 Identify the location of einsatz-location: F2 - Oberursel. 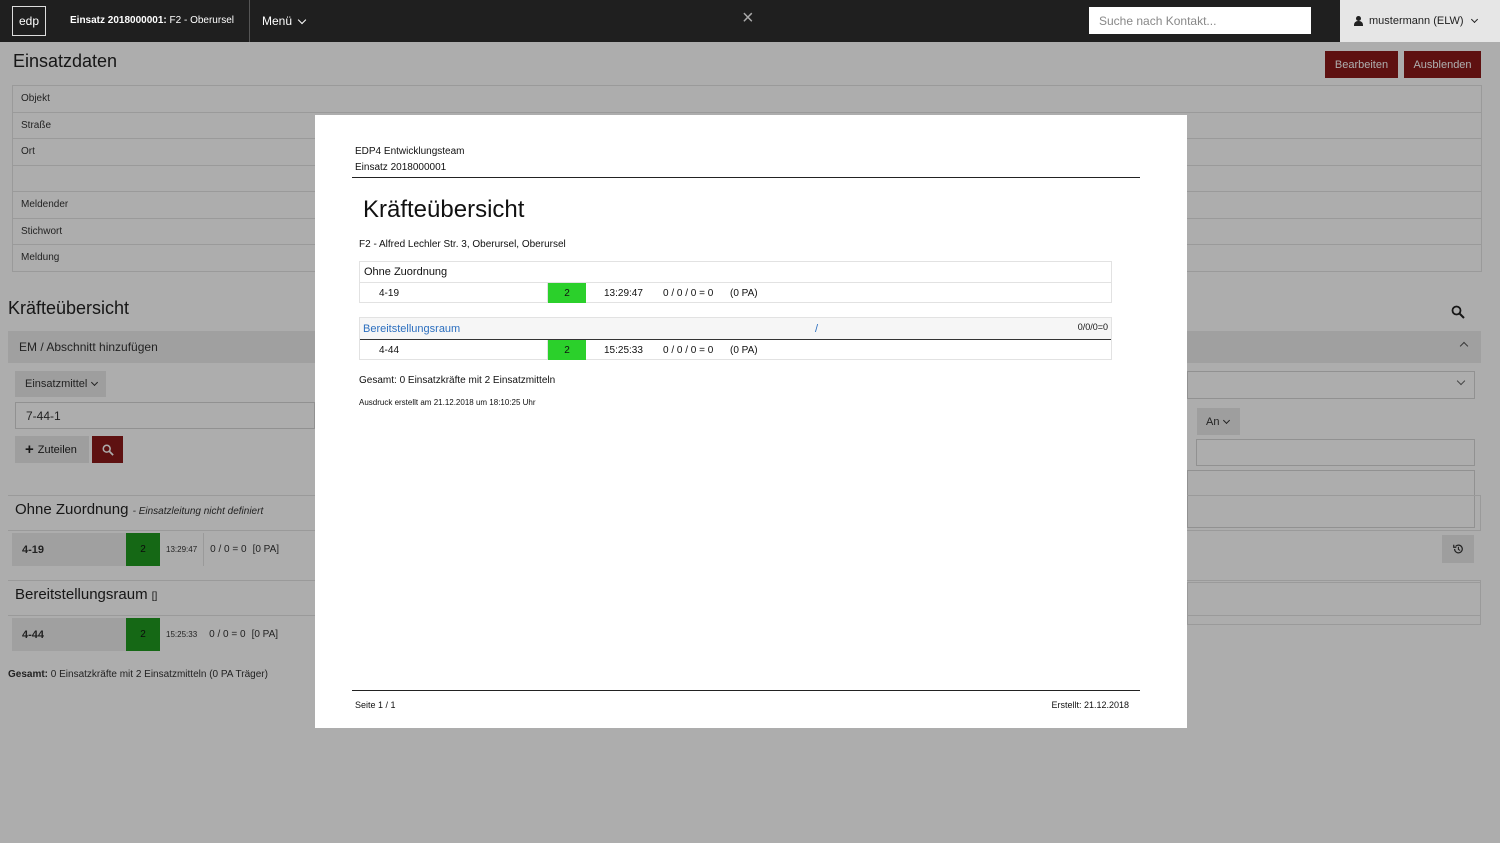
(201, 20).